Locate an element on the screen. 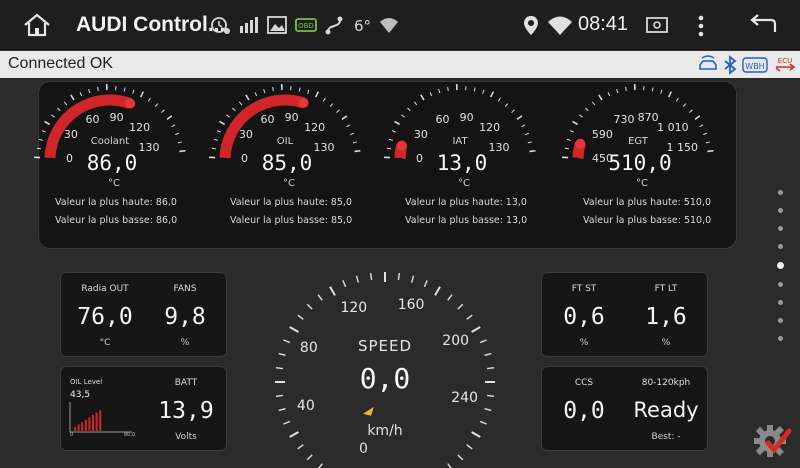 This screenshot has height=468, width=800. speed-tick-label: 120 is located at coordinates (354, 307).